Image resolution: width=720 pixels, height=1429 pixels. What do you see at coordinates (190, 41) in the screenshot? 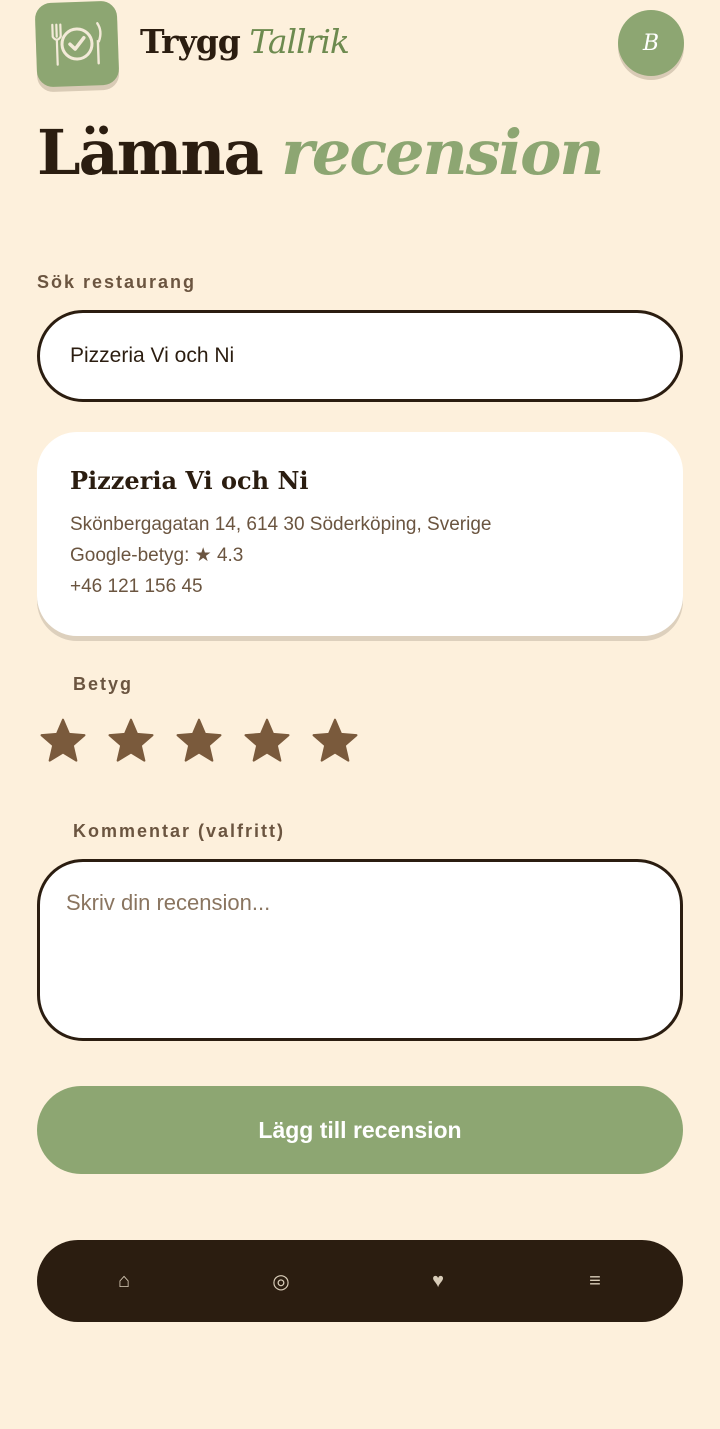
I see `brand-part1: Trygg` at bounding box center [190, 41].